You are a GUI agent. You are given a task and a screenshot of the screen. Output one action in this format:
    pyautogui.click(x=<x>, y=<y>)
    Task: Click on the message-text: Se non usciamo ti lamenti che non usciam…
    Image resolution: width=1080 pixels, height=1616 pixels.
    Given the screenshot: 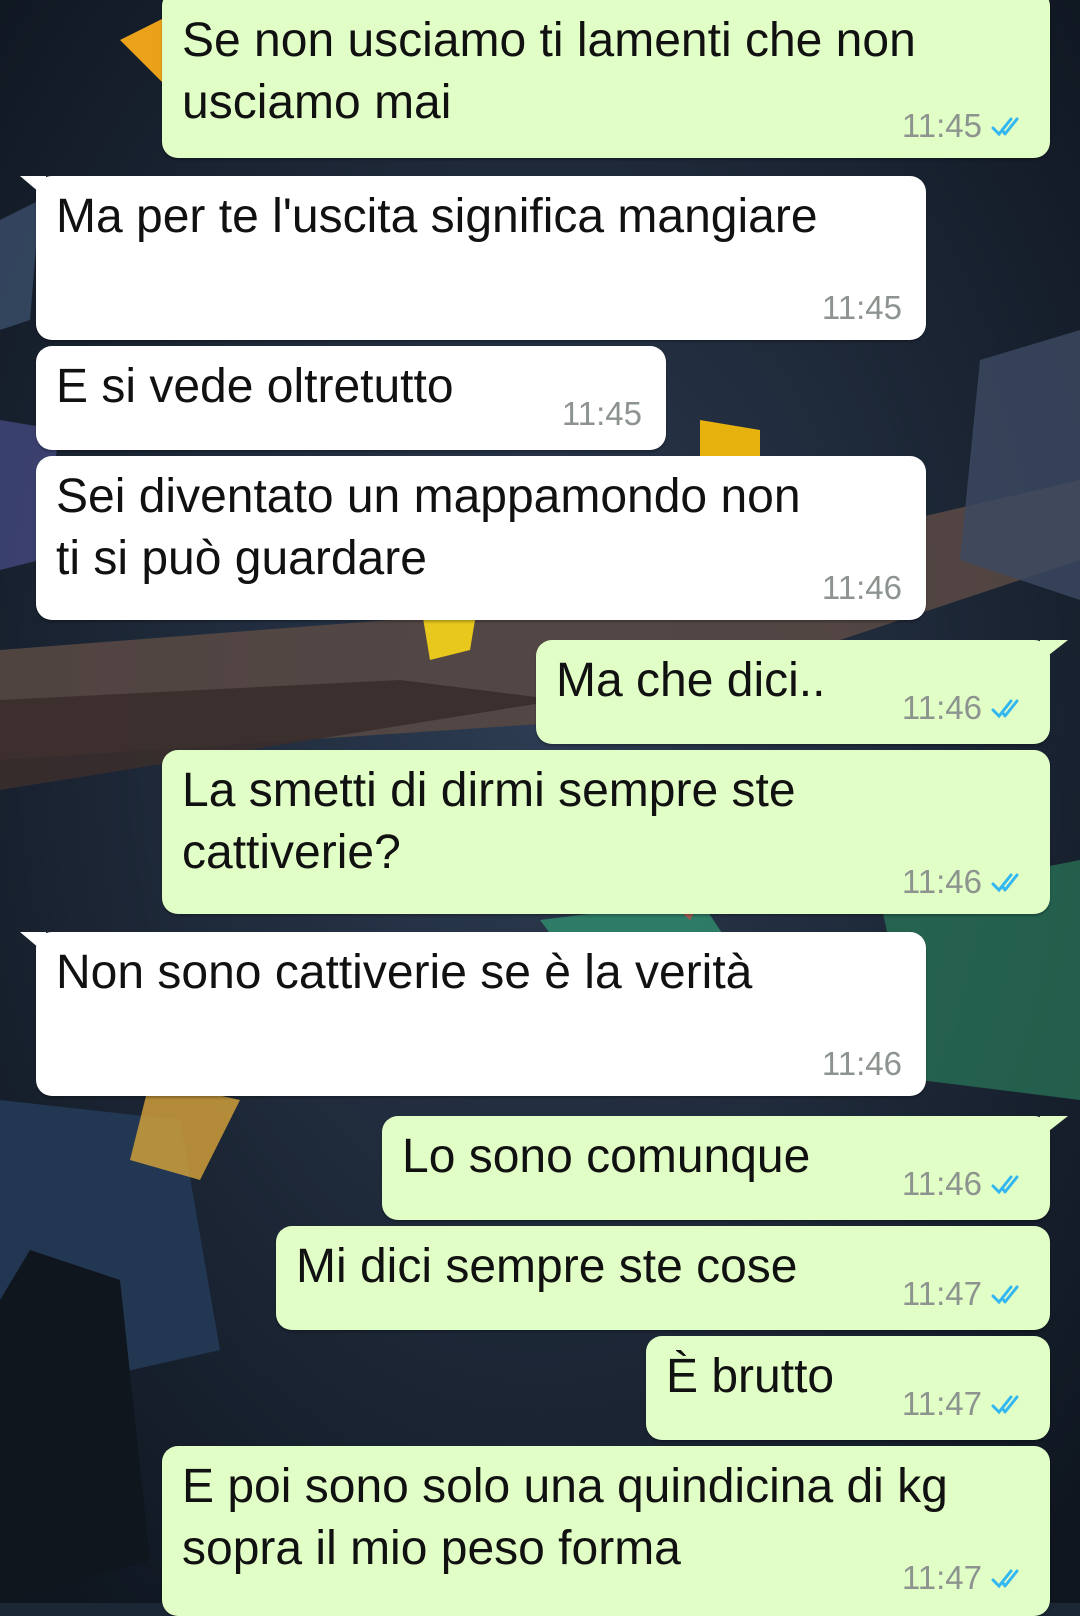 What is the action you would take?
    pyautogui.click(x=549, y=71)
    